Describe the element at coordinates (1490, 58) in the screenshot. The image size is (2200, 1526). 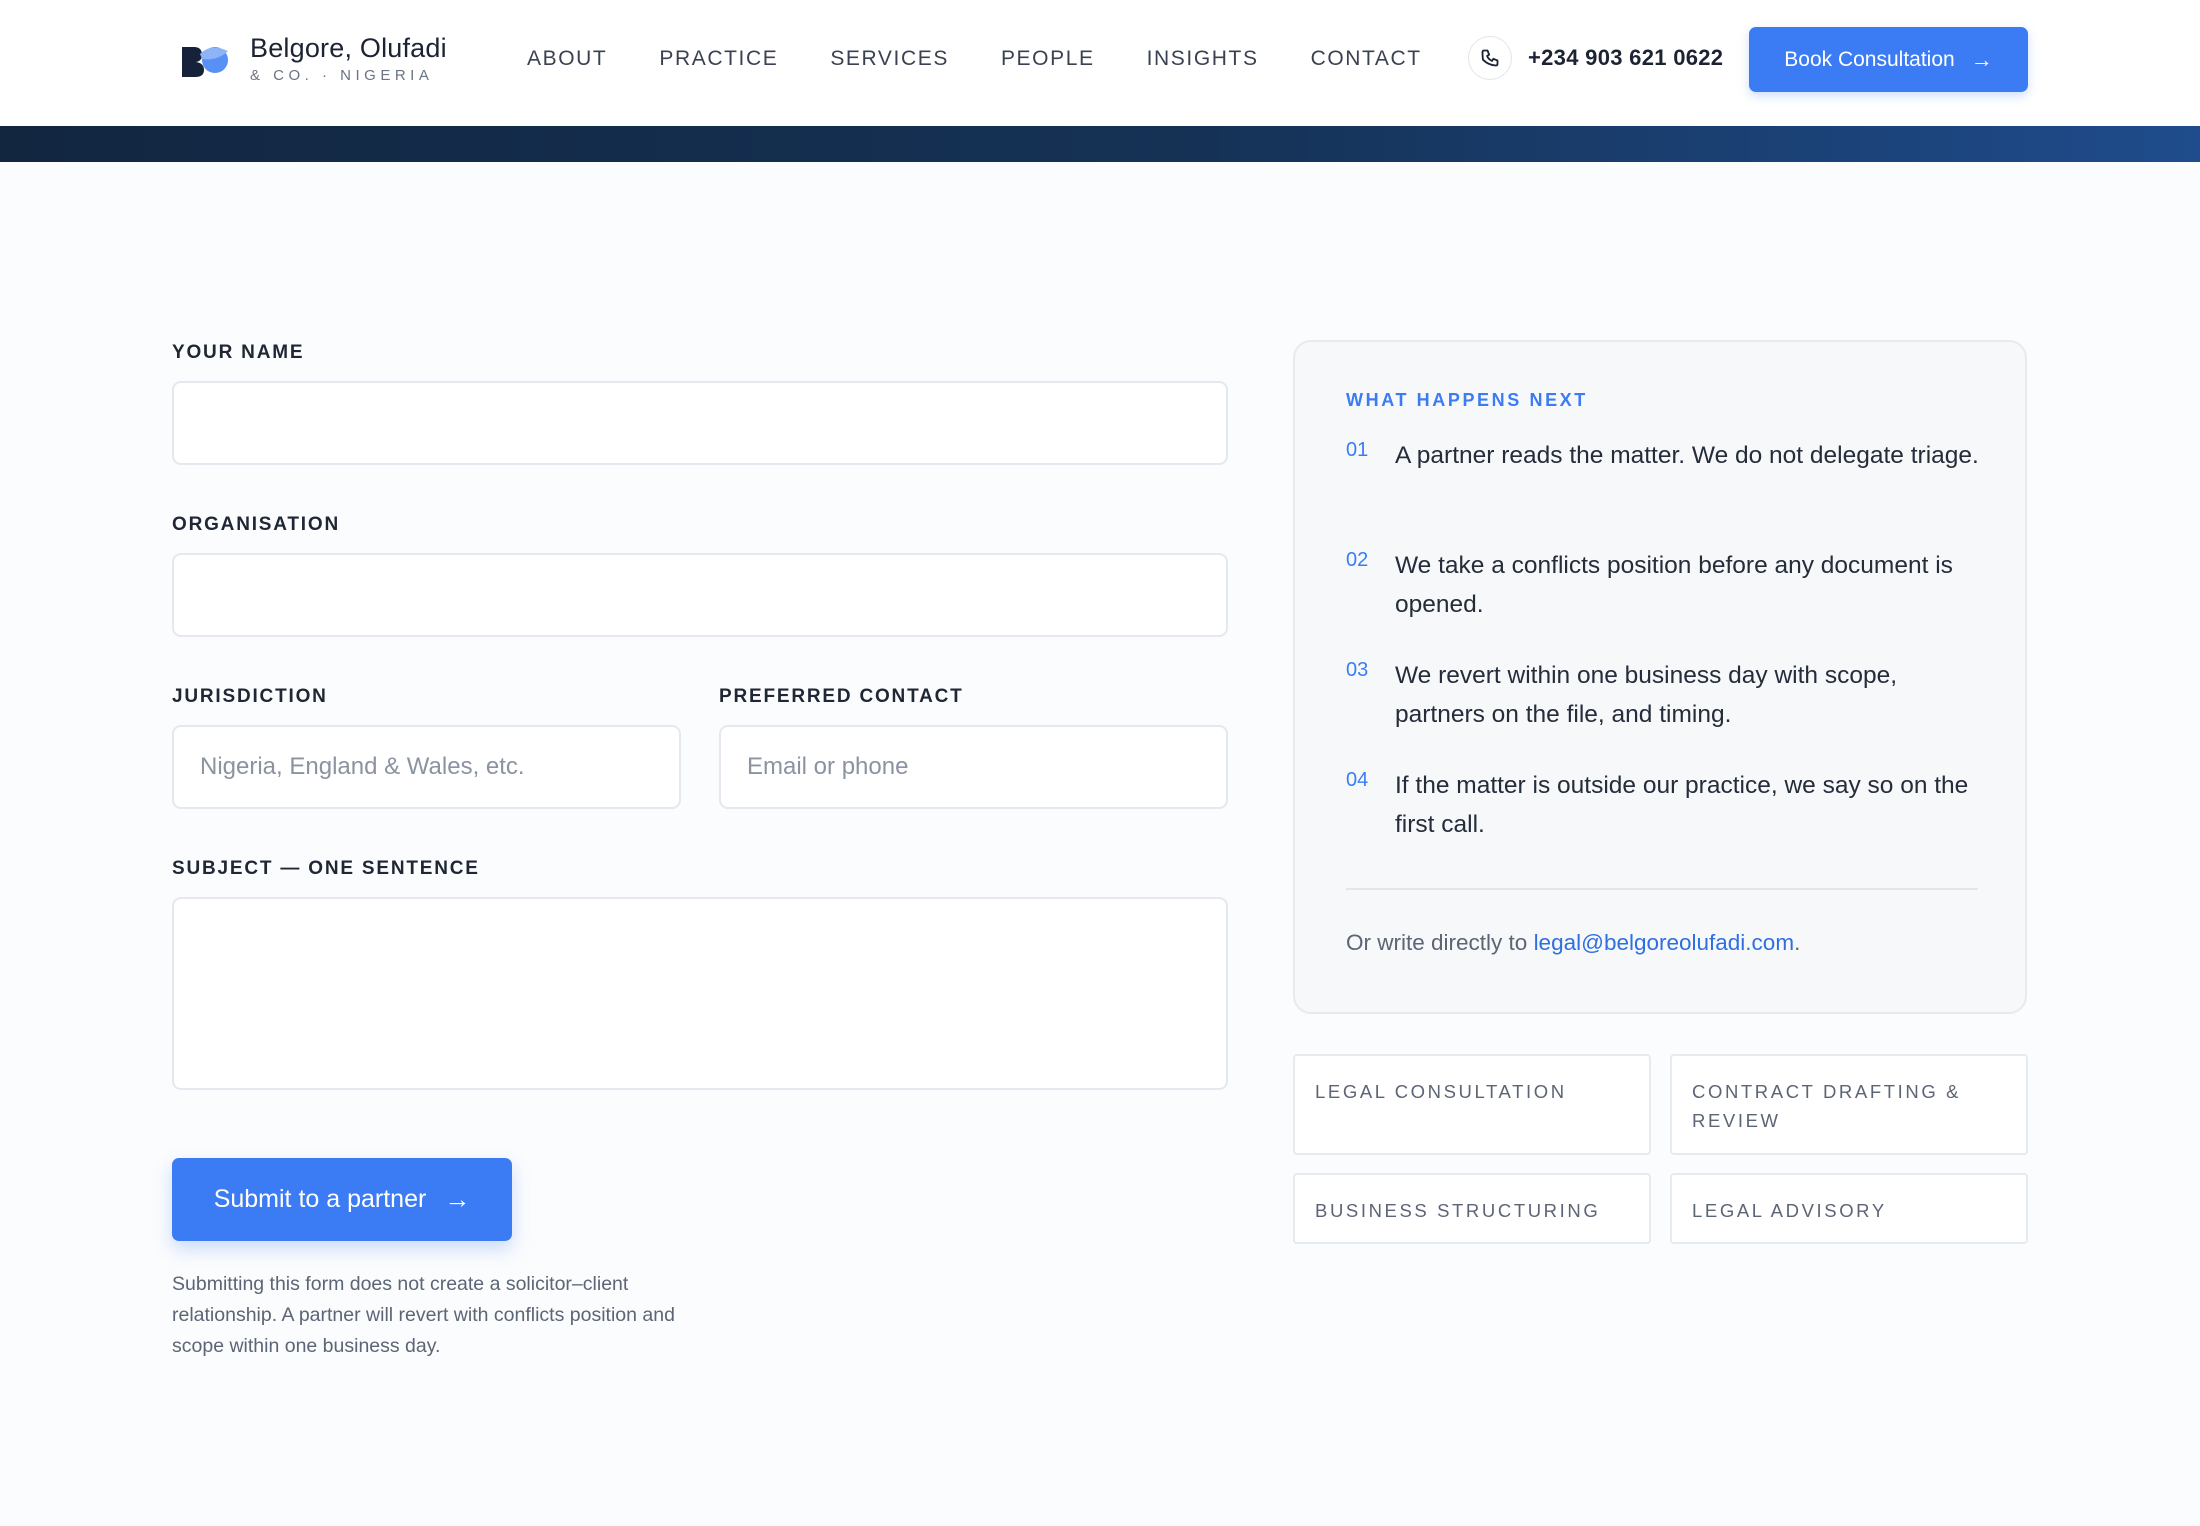
I see `phone-icon` at that location.